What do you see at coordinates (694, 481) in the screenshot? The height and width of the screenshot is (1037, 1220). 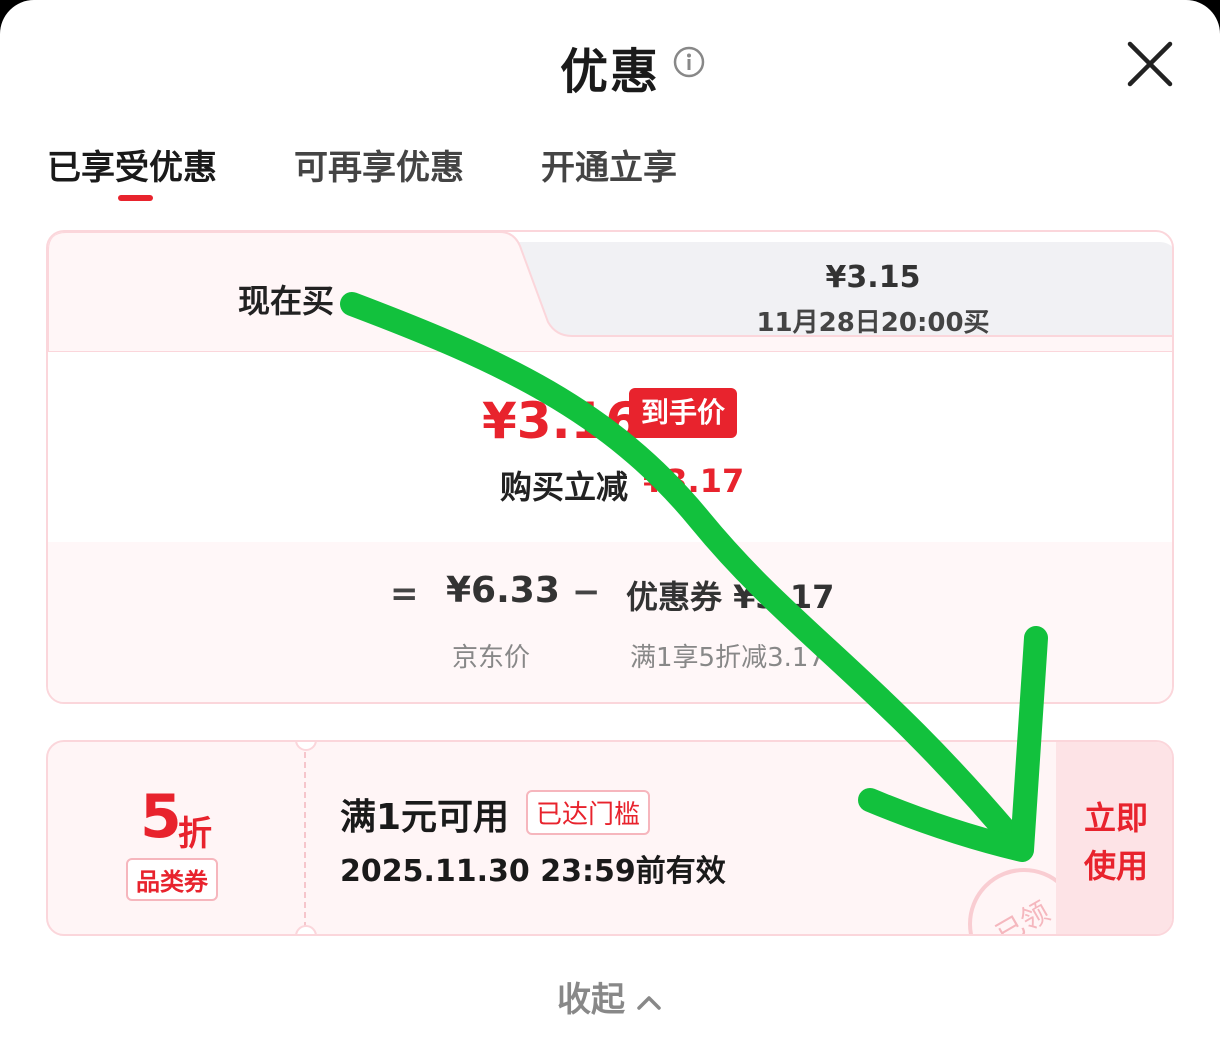 I see `reduce-amount: ¥3.17` at bounding box center [694, 481].